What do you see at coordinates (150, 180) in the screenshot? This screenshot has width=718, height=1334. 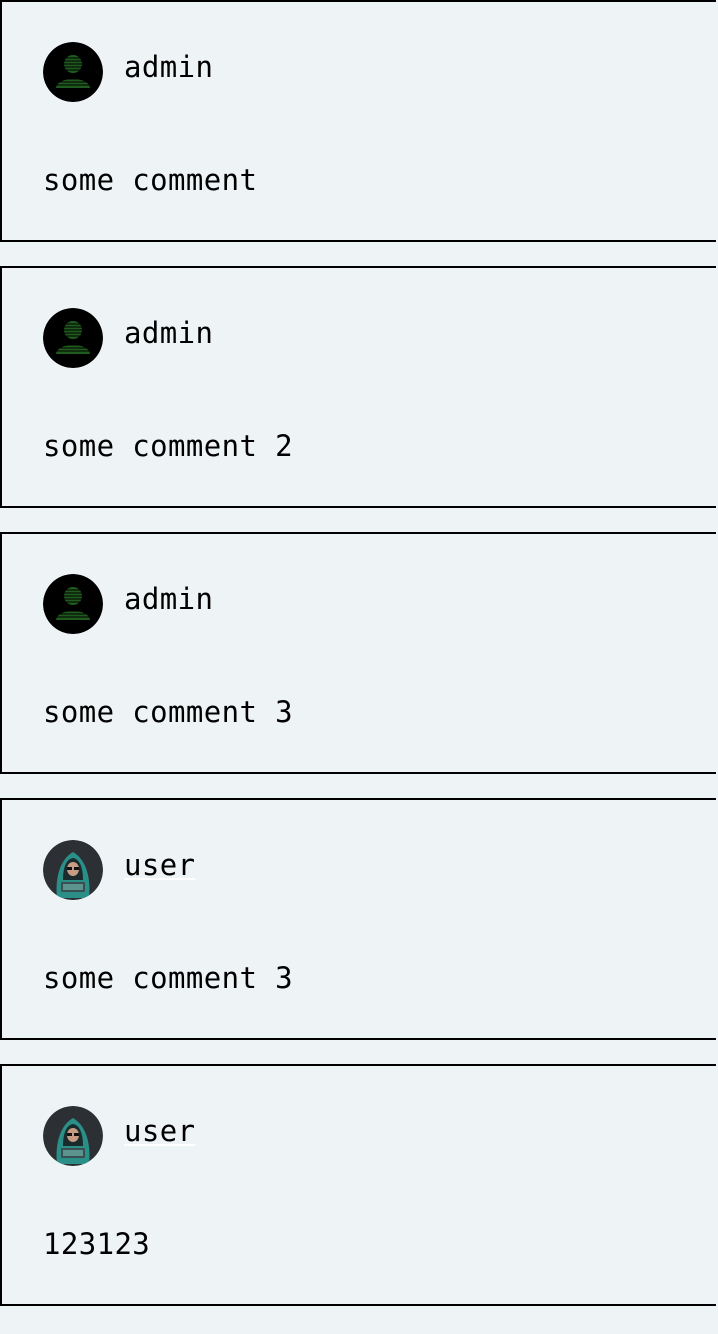 I see `comment-text: some comment` at bounding box center [150, 180].